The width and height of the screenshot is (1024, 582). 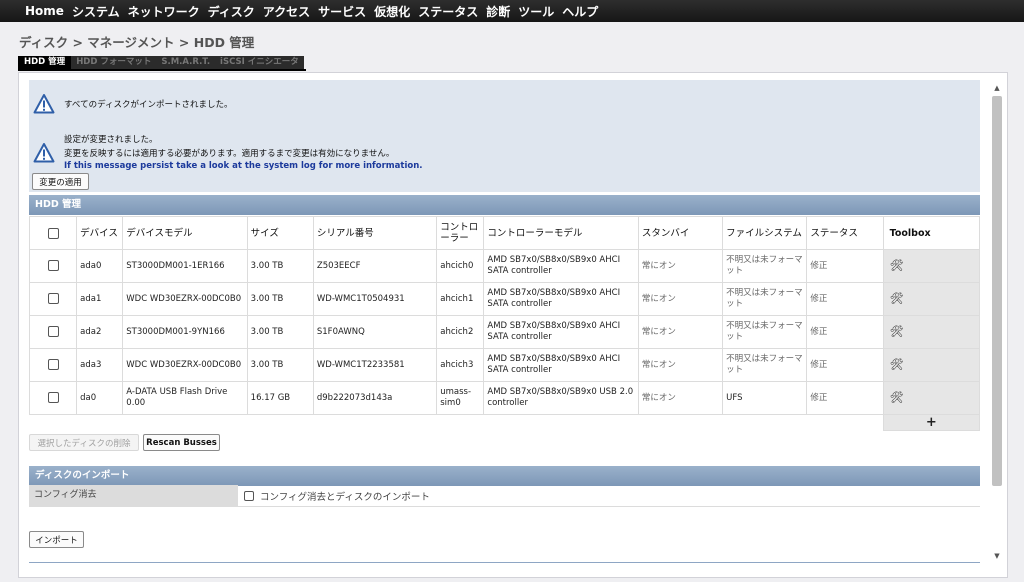 What do you see at coordinates (186, 62) in the screenshot?
I see `tab-2: S.M.A.R.T.` at bounding box center [186, 62].